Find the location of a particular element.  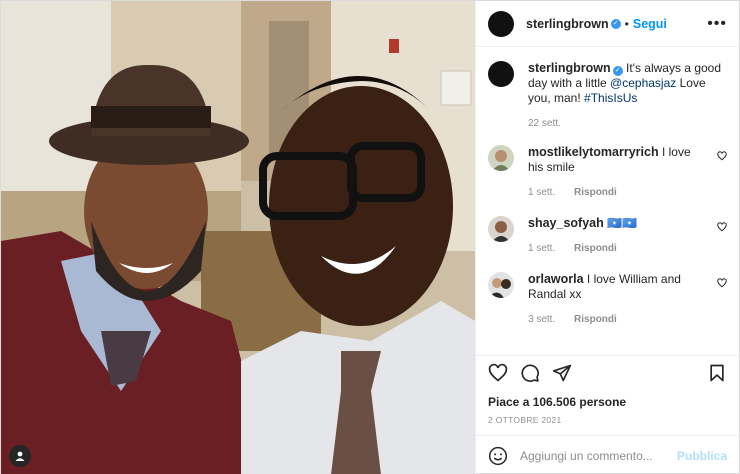

user-tag-icon is located at coordinates (20, 456).